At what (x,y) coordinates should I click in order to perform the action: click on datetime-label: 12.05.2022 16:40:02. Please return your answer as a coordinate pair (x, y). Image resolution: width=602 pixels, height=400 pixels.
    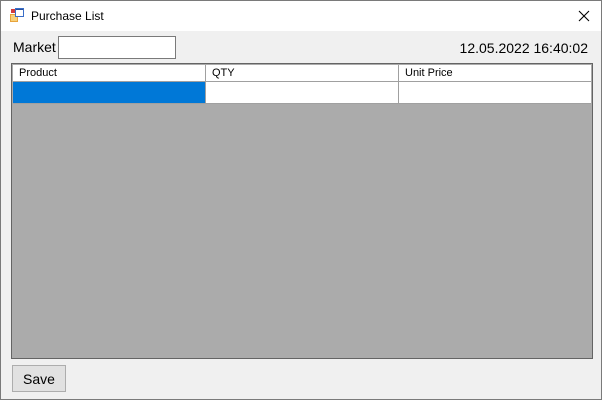
    Looking at the image, I should click on (523, 48).